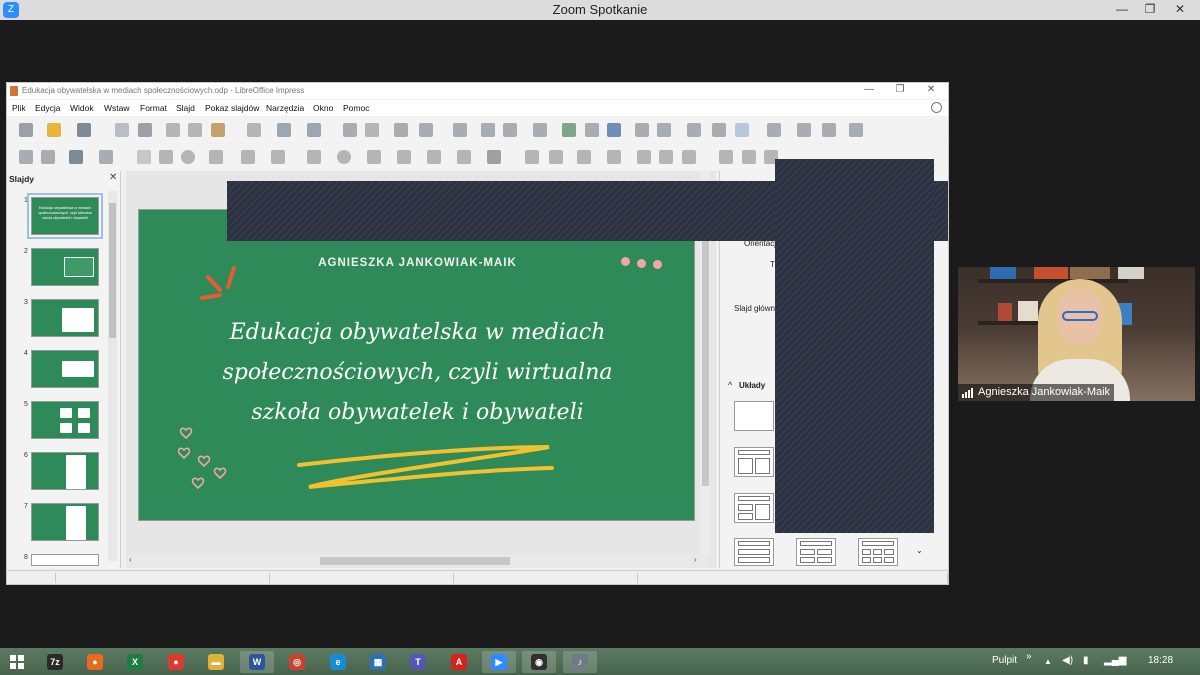  What do you see at coordinates (418, 662) in the screenshot?
I see `taskbar-teams-button: T` at bounding box center [418, 662].